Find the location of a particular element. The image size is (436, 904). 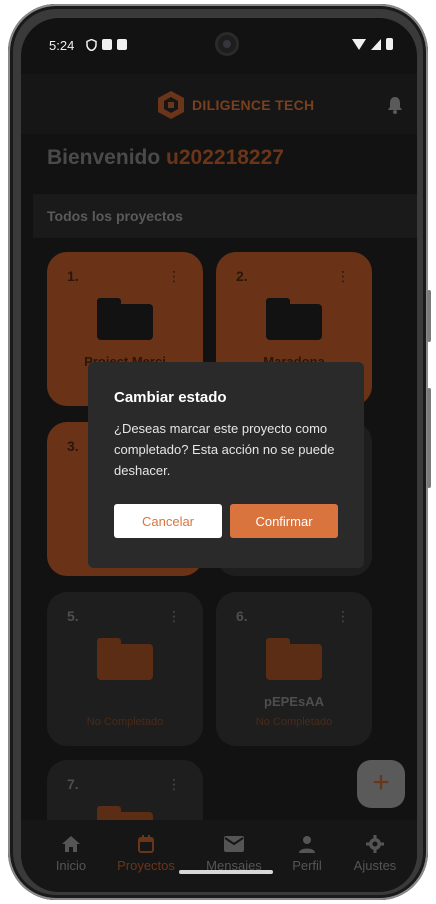

cancel-button: Cancelar is located at coordinates (168, 521).